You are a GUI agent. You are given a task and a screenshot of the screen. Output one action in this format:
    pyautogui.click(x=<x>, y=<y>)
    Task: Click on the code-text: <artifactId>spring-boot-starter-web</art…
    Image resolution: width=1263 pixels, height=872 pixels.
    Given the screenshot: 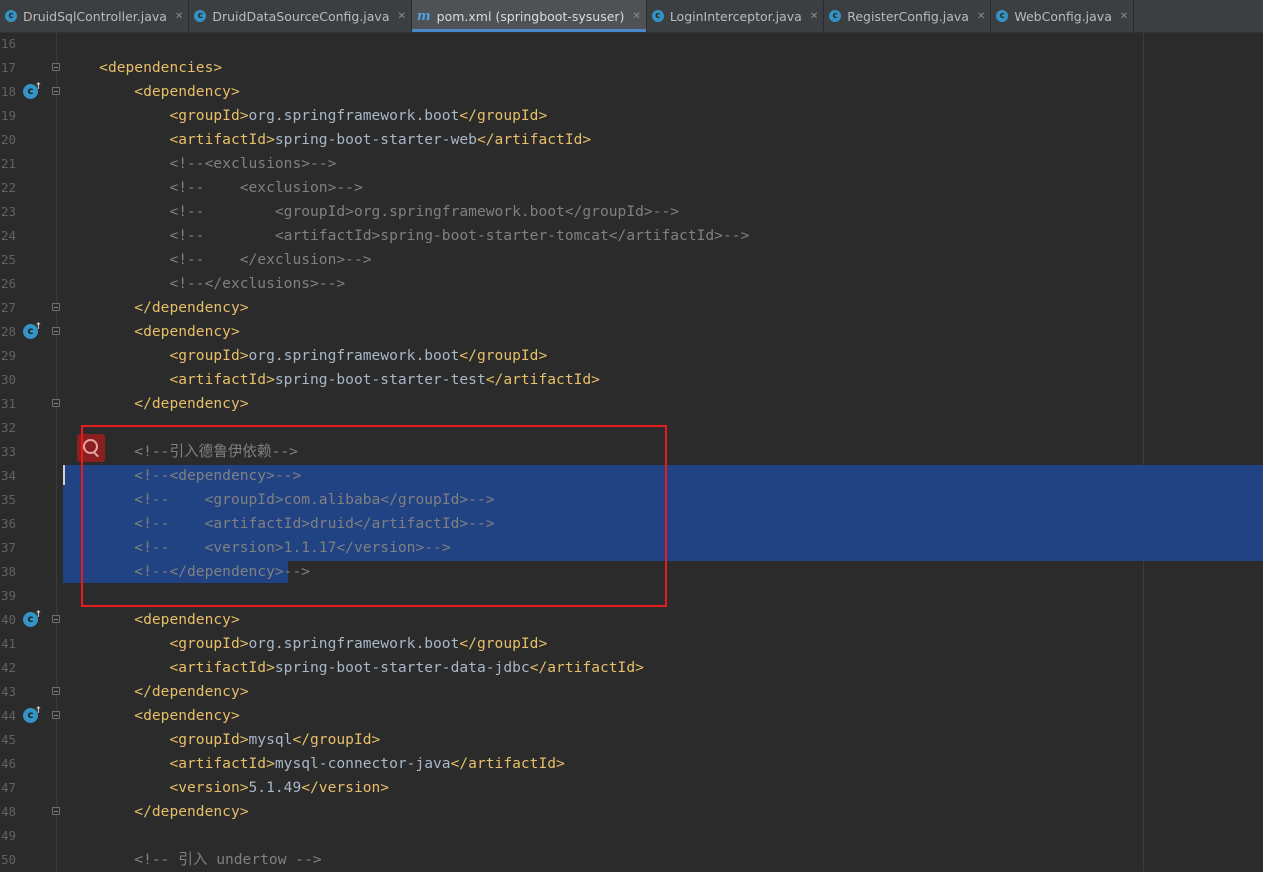 What is the action you would take?
    pyautogui.click(x=327, y=140)
    